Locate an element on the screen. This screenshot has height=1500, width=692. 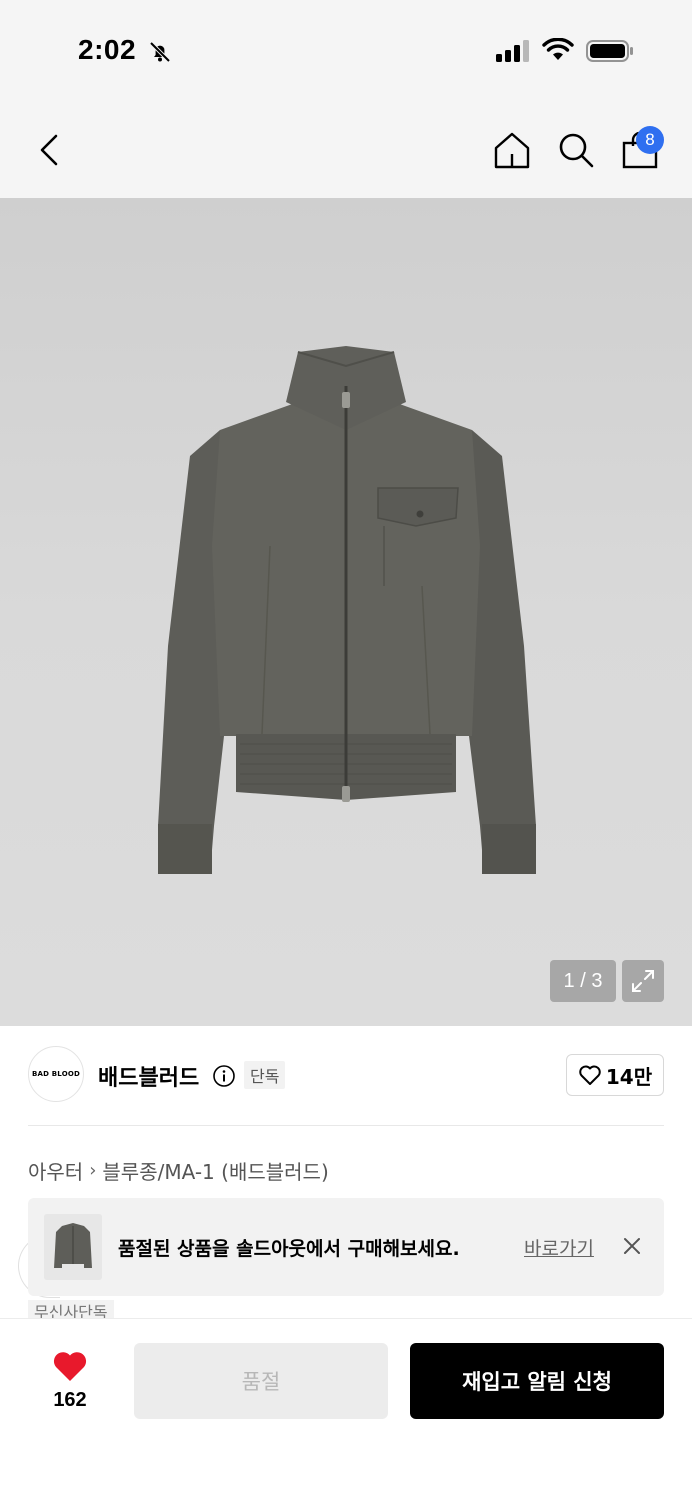
restock-alert-button: 재입고 알림 신청 is located at coordinates (537, 1381).